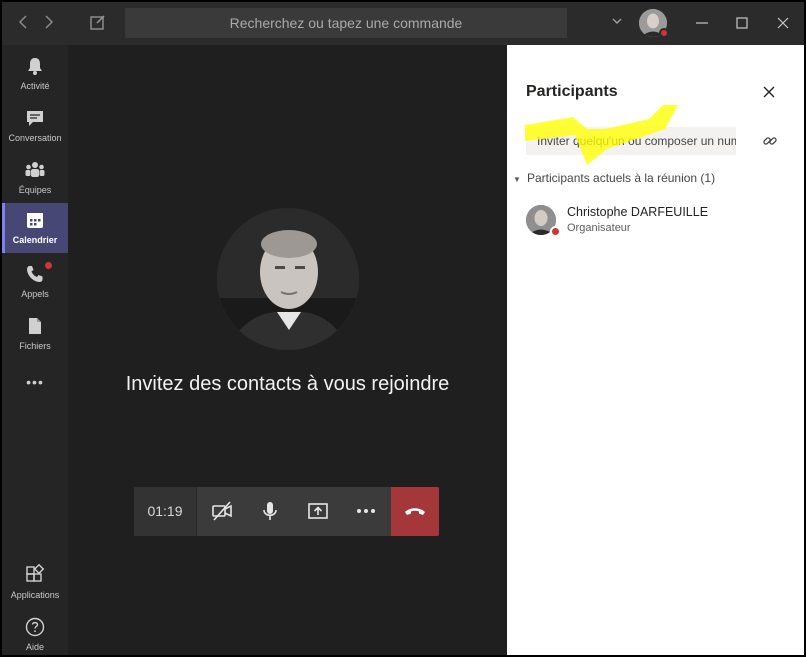 The image size is (806, 657). What do you see at coordinates (601, 135) in the screenshot?
I see `highlighter-annotation` at bounding box center [601, 135].